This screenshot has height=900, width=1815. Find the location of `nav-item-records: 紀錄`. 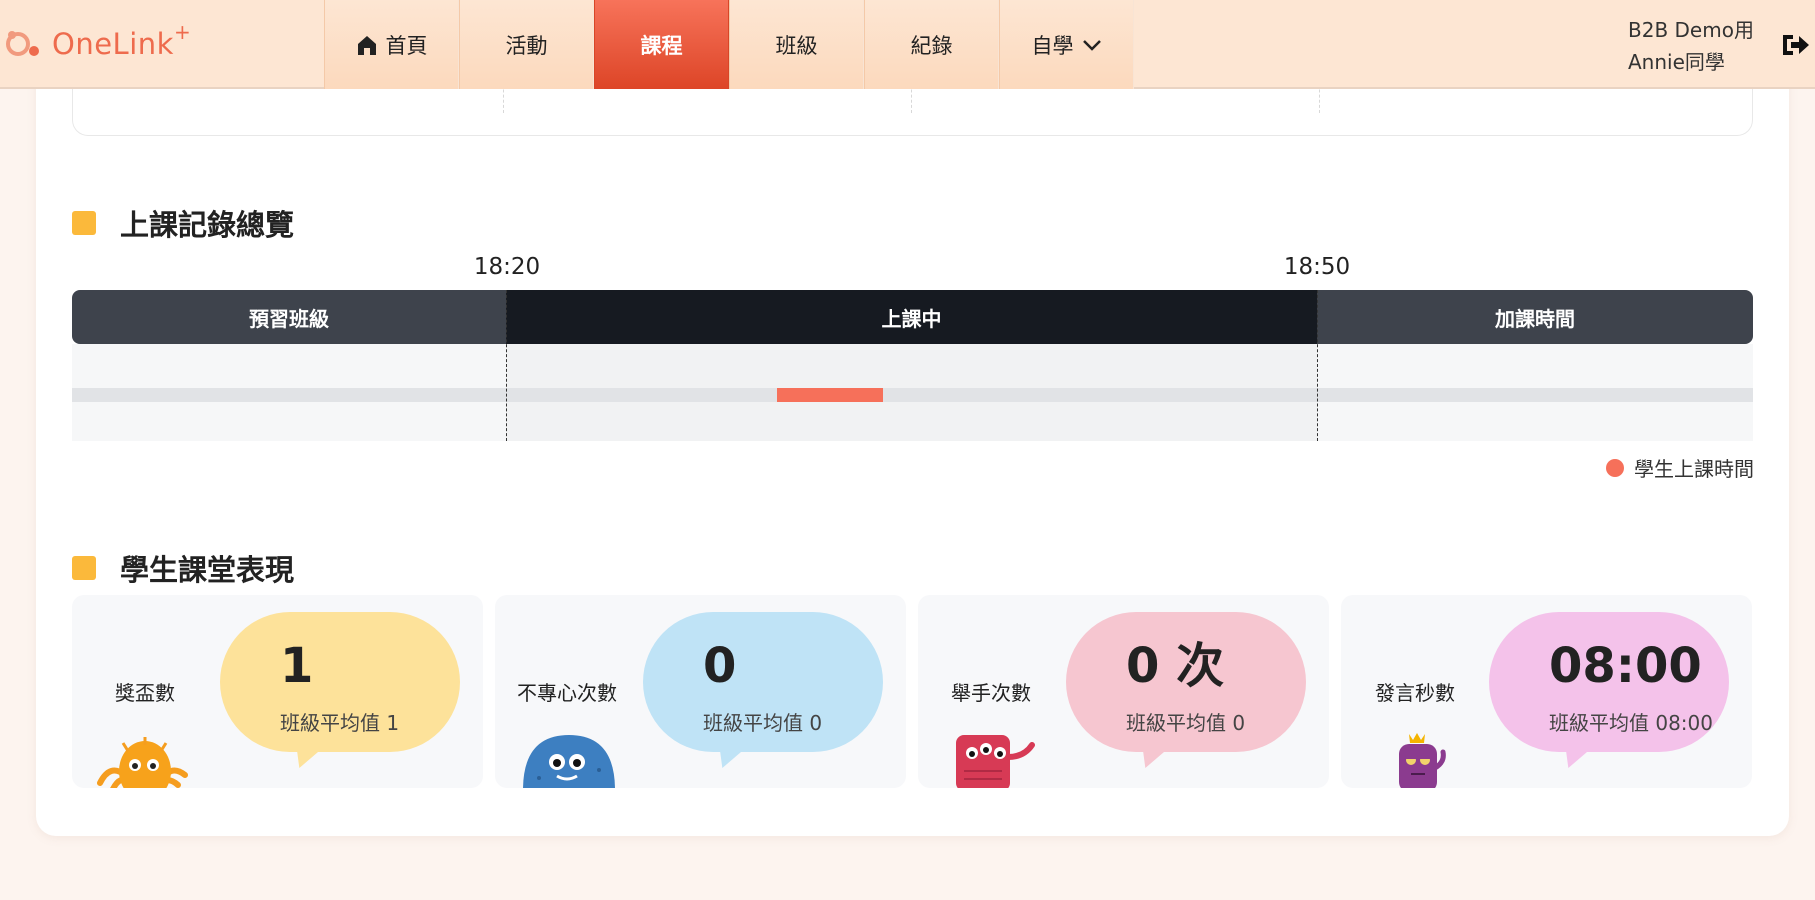

nav-item-records: 紀錄 is located at coordinates (931, 44).